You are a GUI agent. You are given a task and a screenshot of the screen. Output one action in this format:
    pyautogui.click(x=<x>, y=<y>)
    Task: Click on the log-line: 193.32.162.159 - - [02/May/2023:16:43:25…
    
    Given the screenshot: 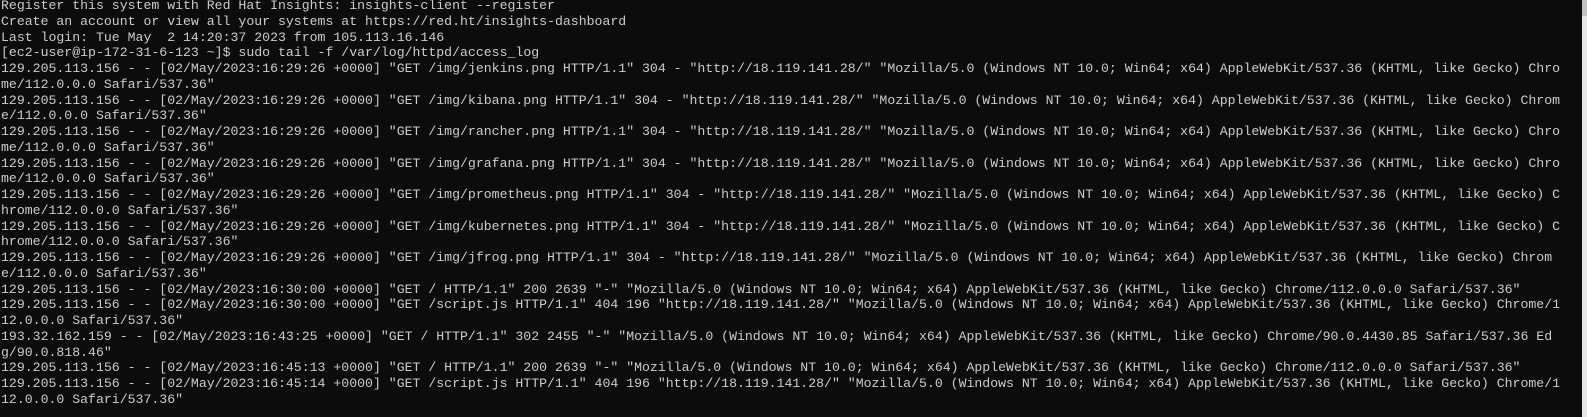 What is the action you would take?
    pyautogui.click(x=777, y=344)
    